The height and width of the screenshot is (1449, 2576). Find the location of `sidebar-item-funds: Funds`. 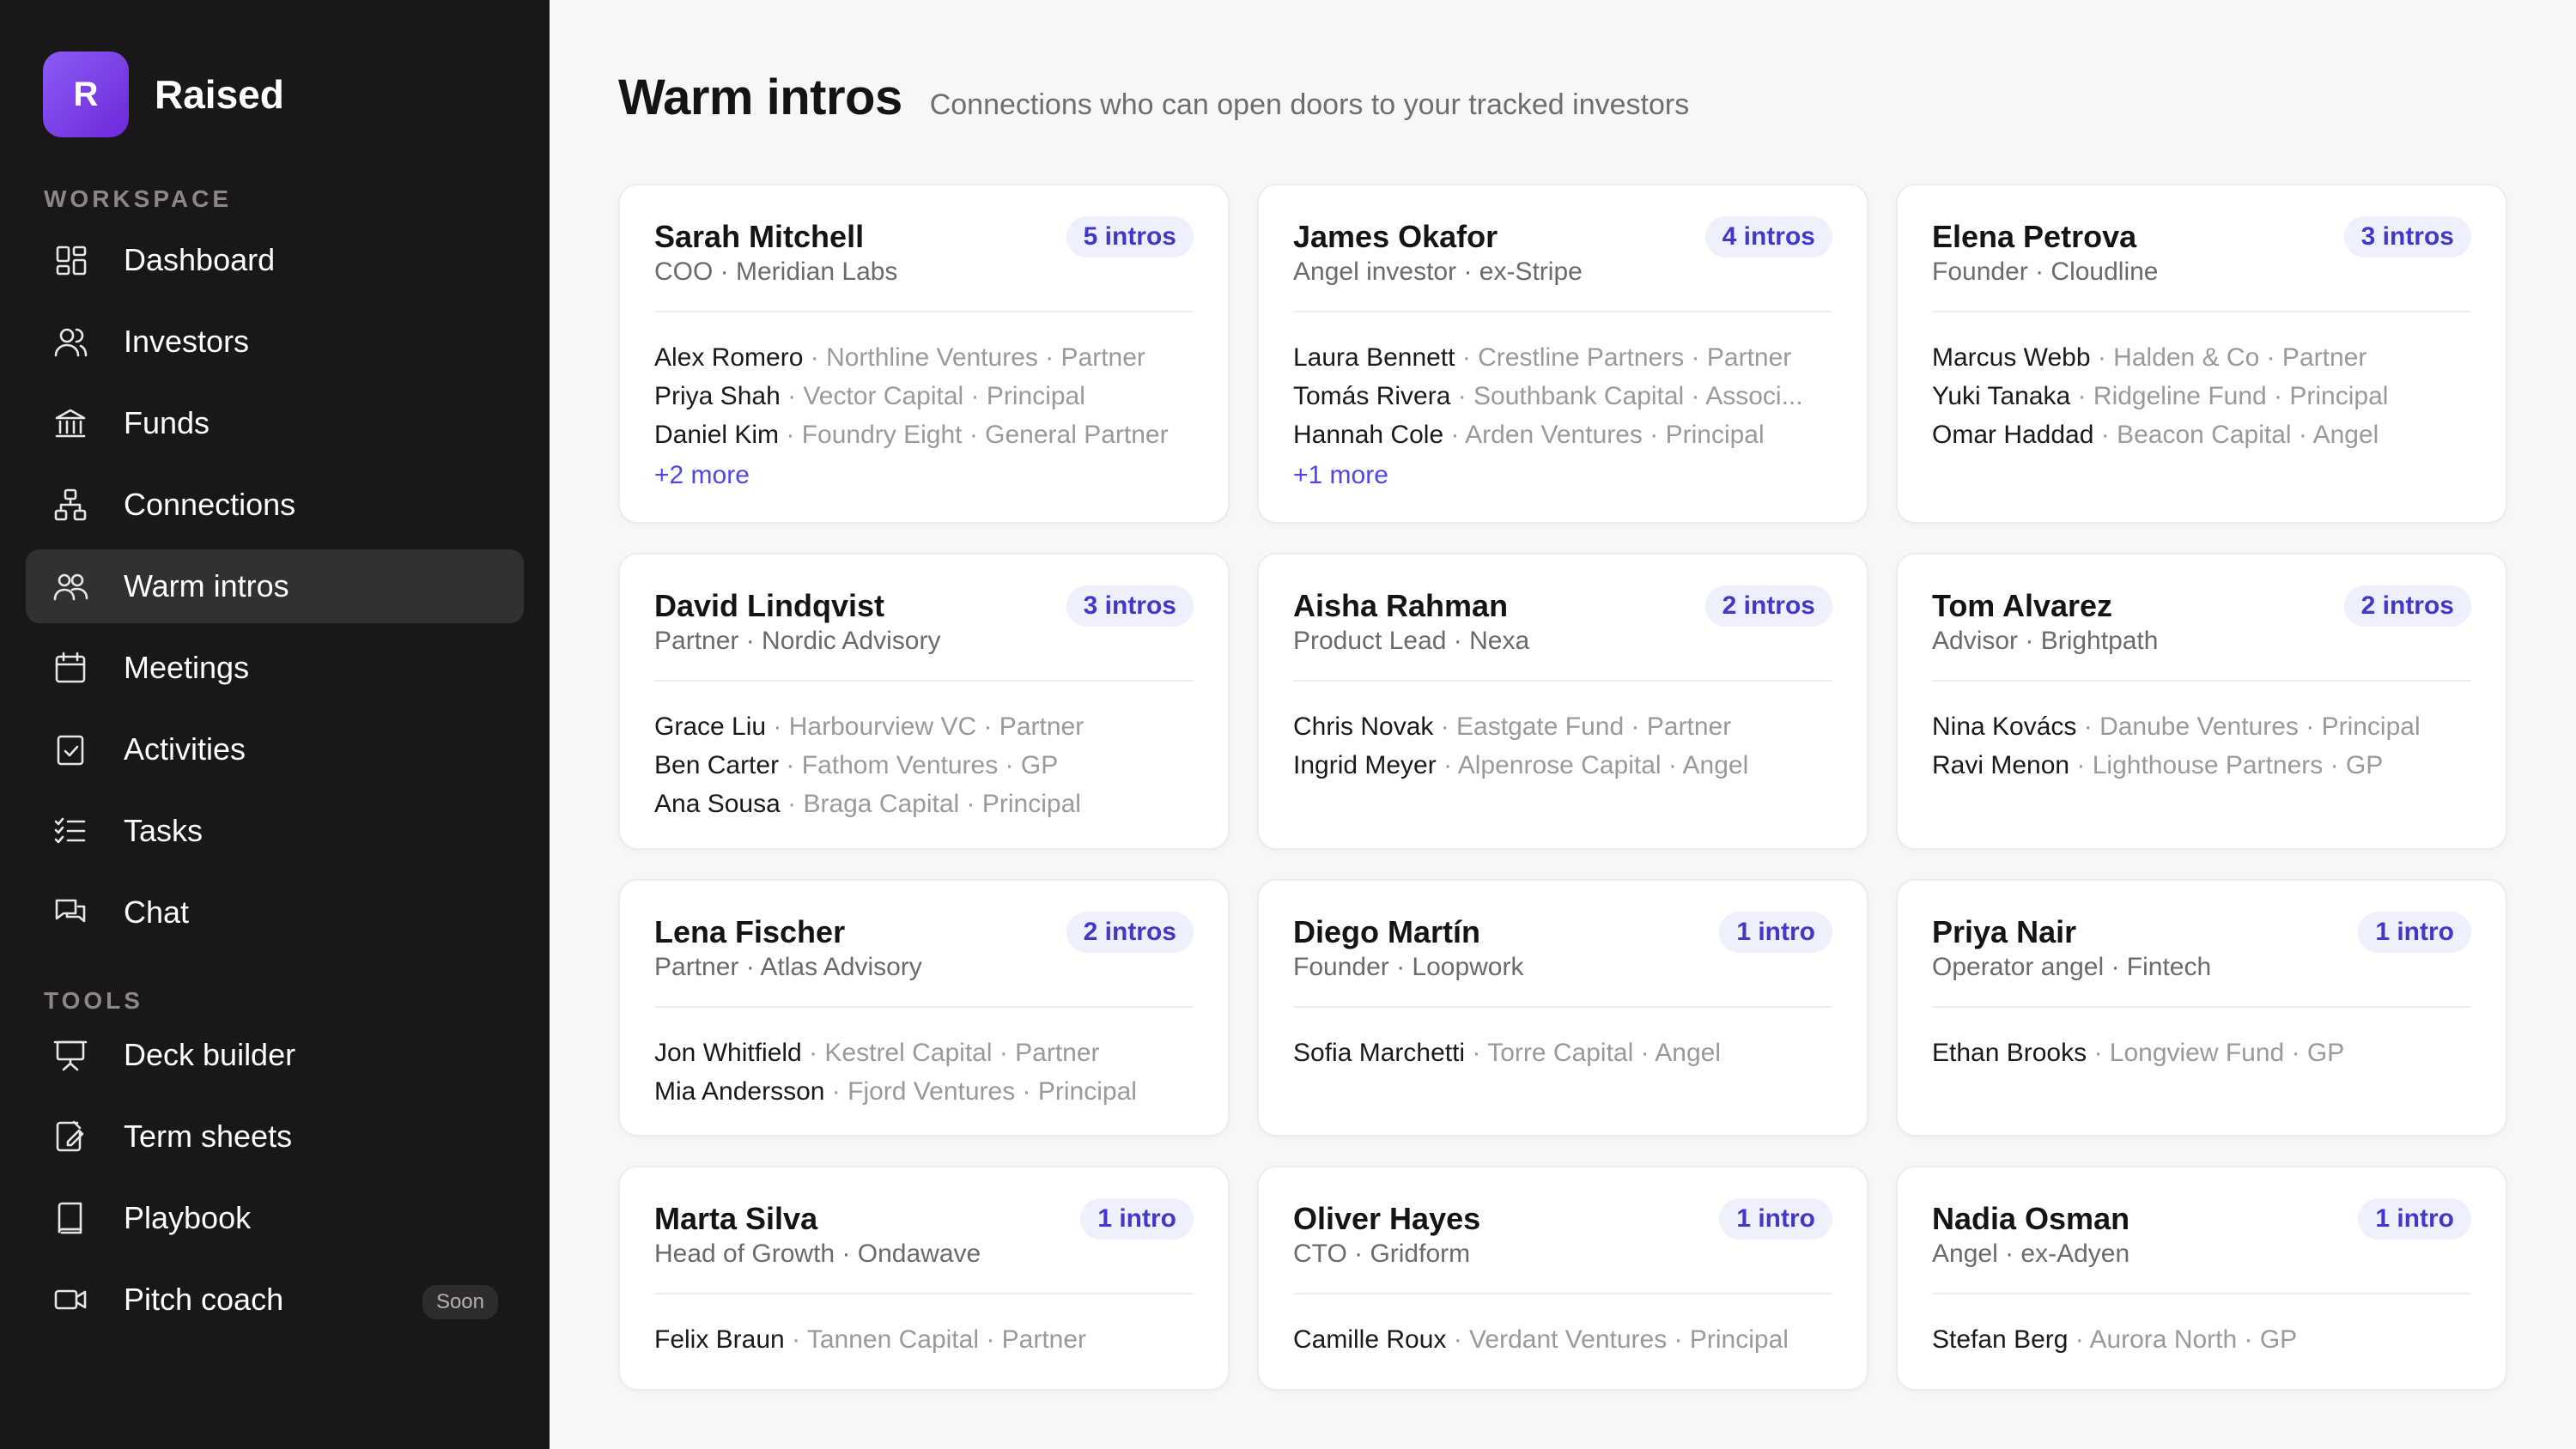

sidebar-item-funds: Funds is located at coordinates (275, 423).